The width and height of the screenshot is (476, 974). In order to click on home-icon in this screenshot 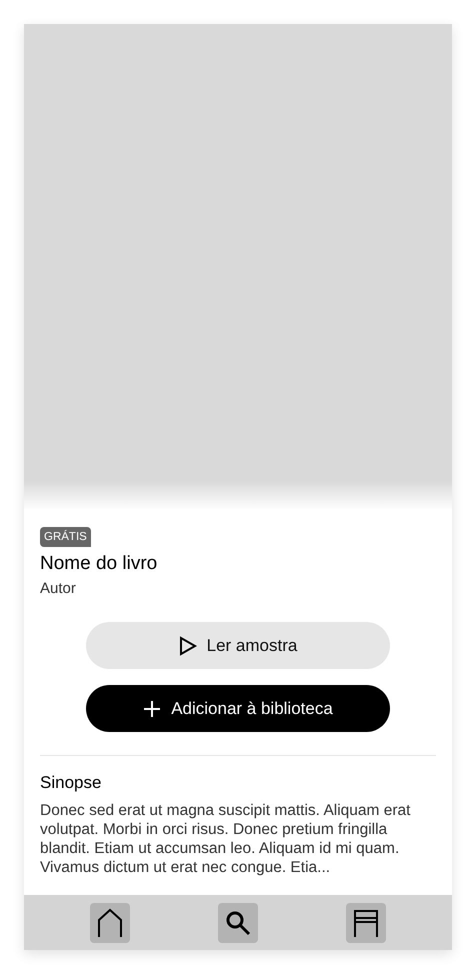, I will do `click(110, 923)`.